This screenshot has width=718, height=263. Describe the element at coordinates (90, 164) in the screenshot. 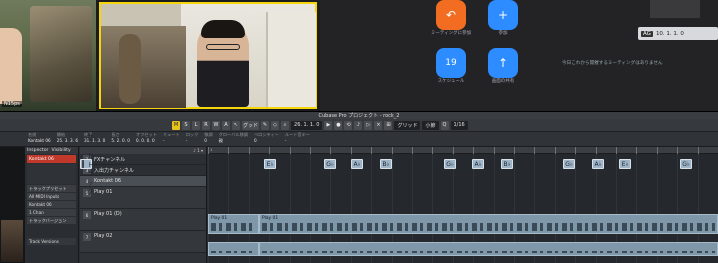

I see `track-name: コードトラック` at that location.